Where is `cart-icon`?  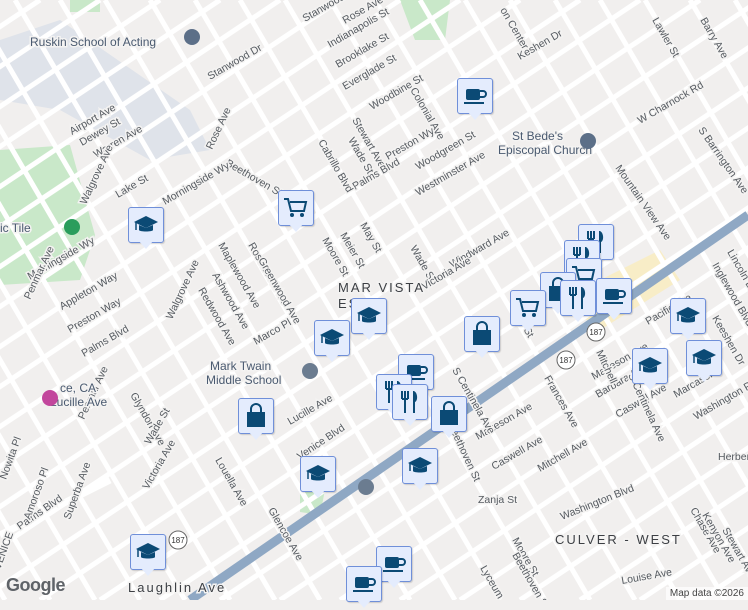 cart-icon is located at coordinates (296, 208).